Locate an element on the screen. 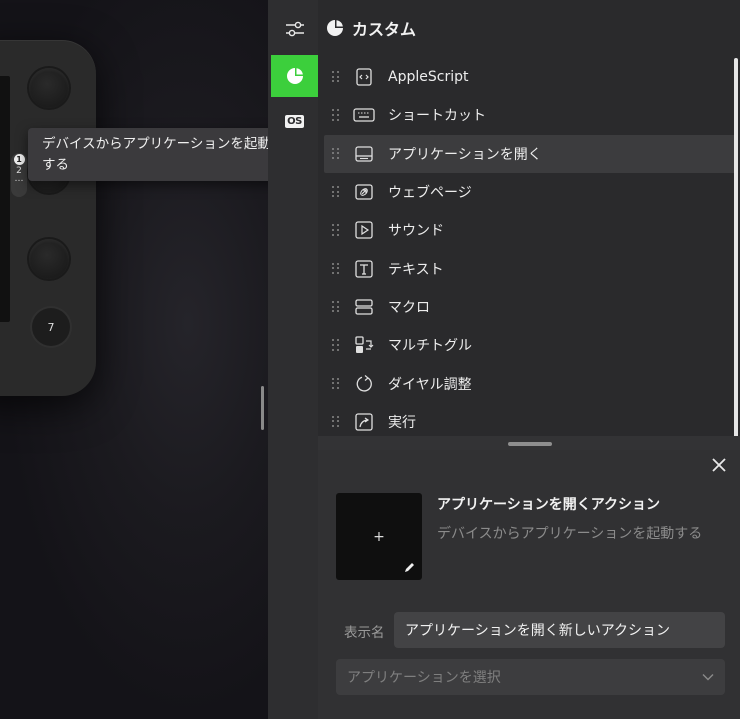  macro-icon is located at coordinates (364, 307).